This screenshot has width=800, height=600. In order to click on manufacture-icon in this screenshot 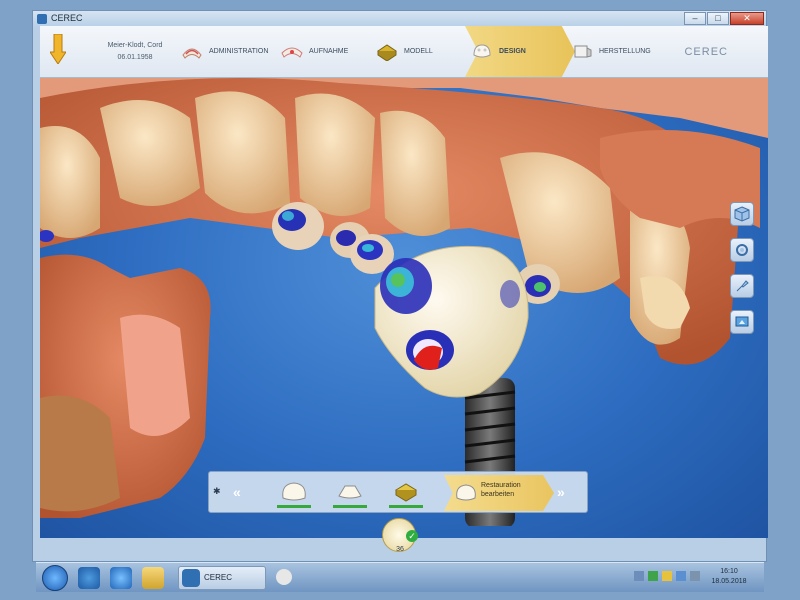, I will do `click(583, 51)`.